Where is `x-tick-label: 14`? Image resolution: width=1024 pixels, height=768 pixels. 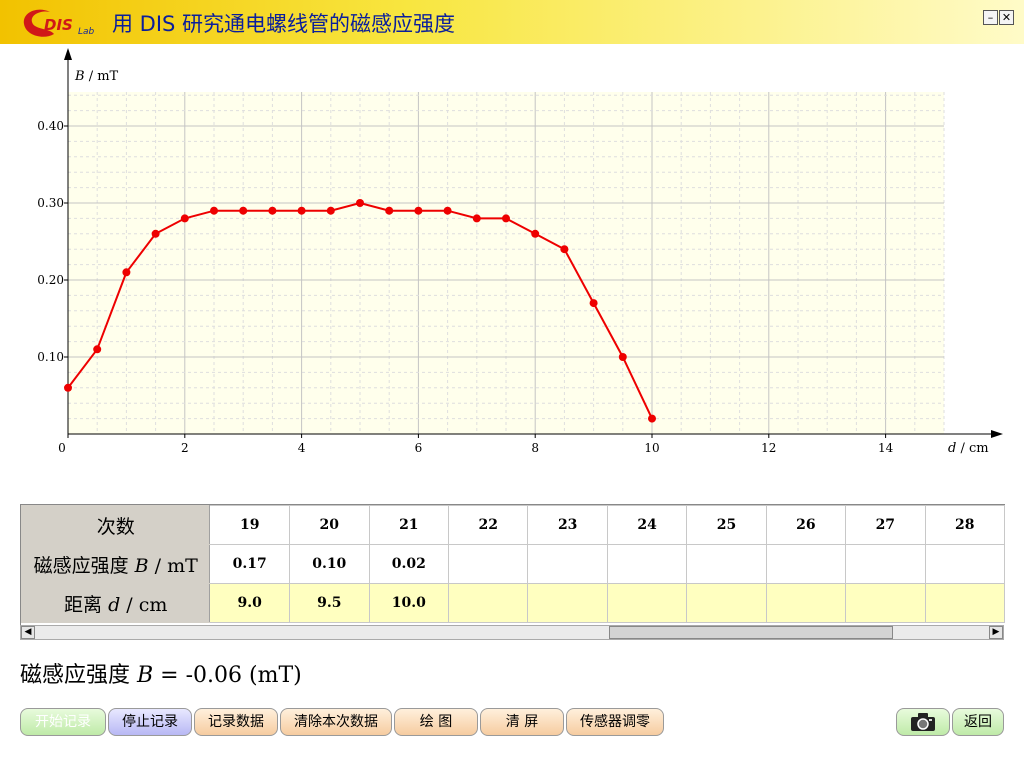 x-tick-label: 14 is located at coordinates (886, 448).